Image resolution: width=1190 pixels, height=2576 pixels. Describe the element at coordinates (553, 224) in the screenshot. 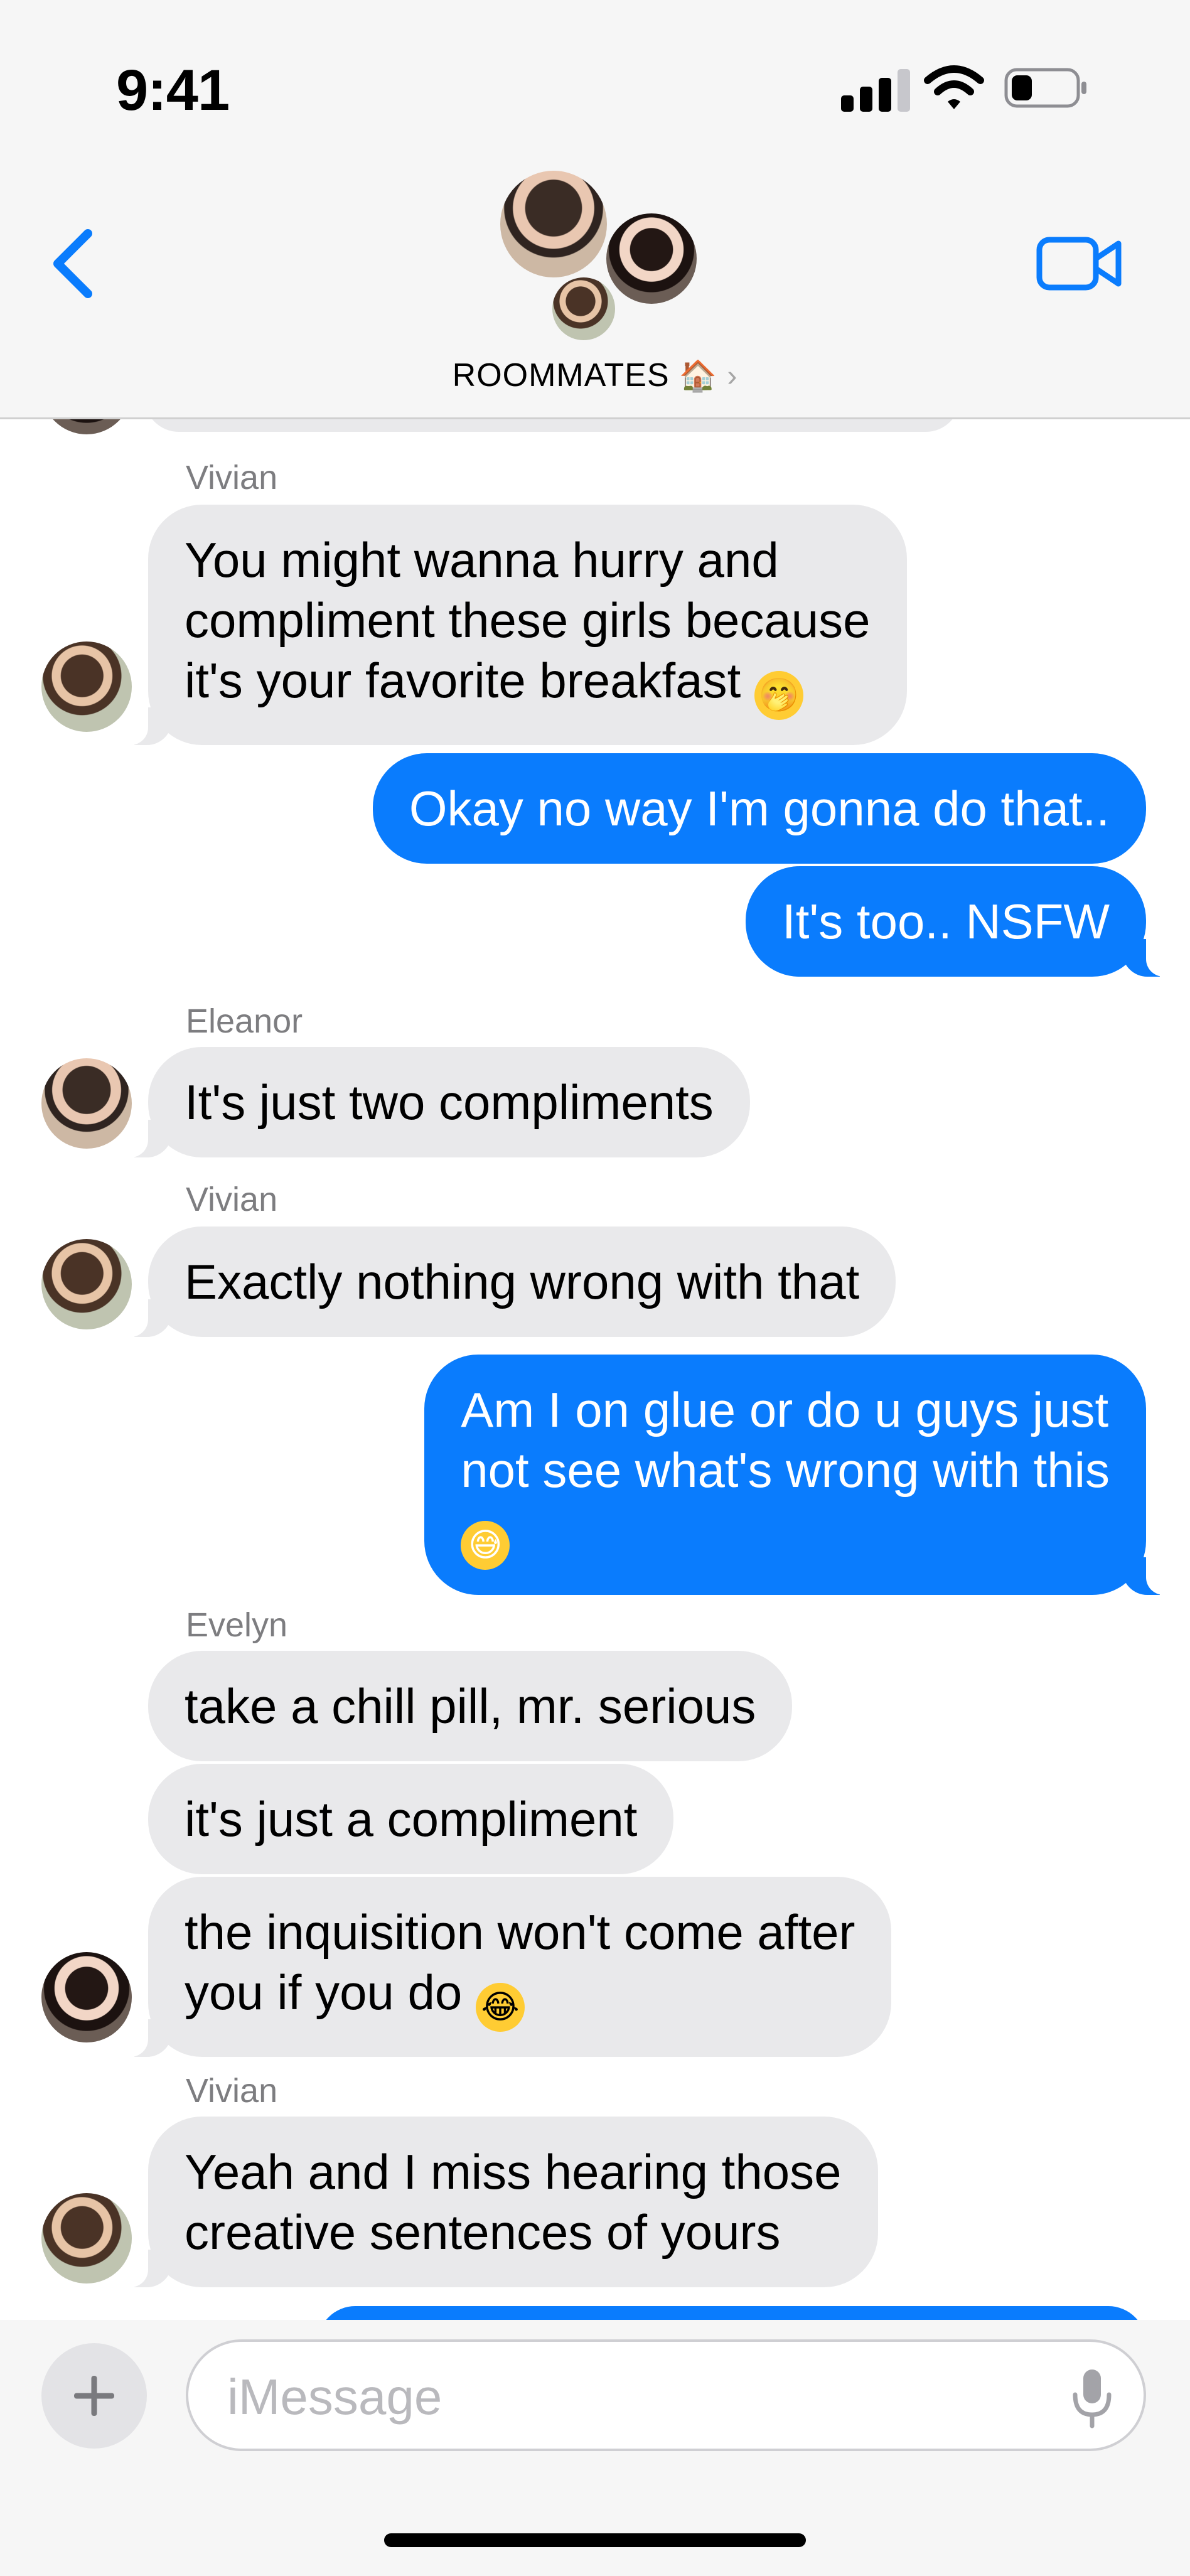

I see `group-avatar-eleanor` at that location.